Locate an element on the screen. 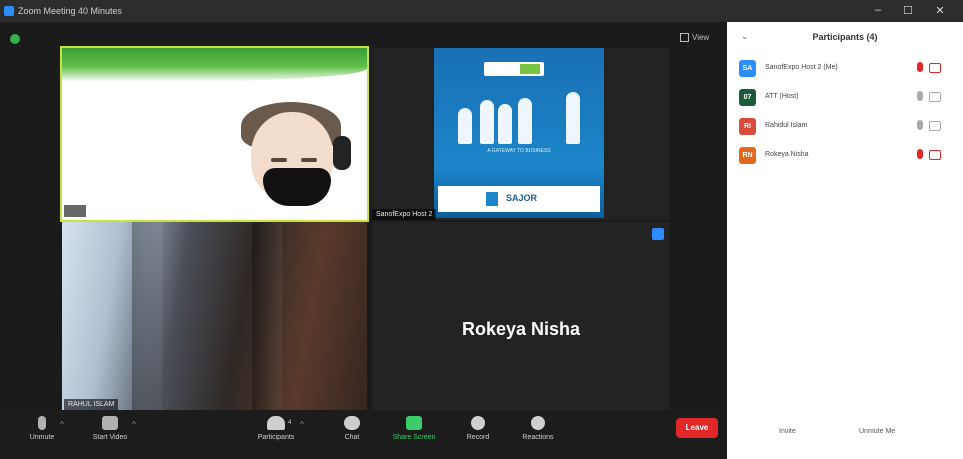 Image resolution: width=963 pixels, height=459 pixels. chat-icon is located at coordinates (352, 423).